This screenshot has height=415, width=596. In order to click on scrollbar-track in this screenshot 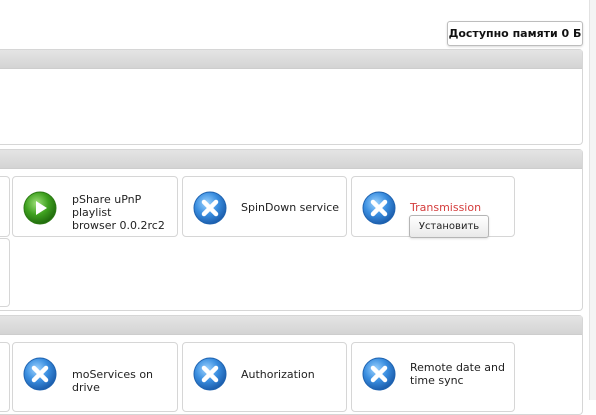, I will do `click(592, 200)`.